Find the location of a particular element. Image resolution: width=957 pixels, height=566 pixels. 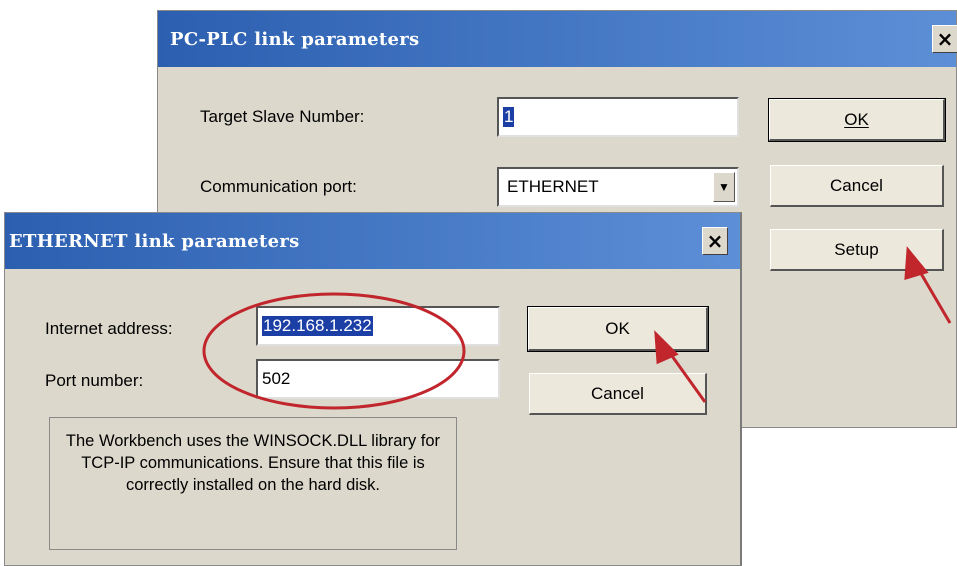

ethernet-cancel-label: Cancel is located at coordinates (617, 393).